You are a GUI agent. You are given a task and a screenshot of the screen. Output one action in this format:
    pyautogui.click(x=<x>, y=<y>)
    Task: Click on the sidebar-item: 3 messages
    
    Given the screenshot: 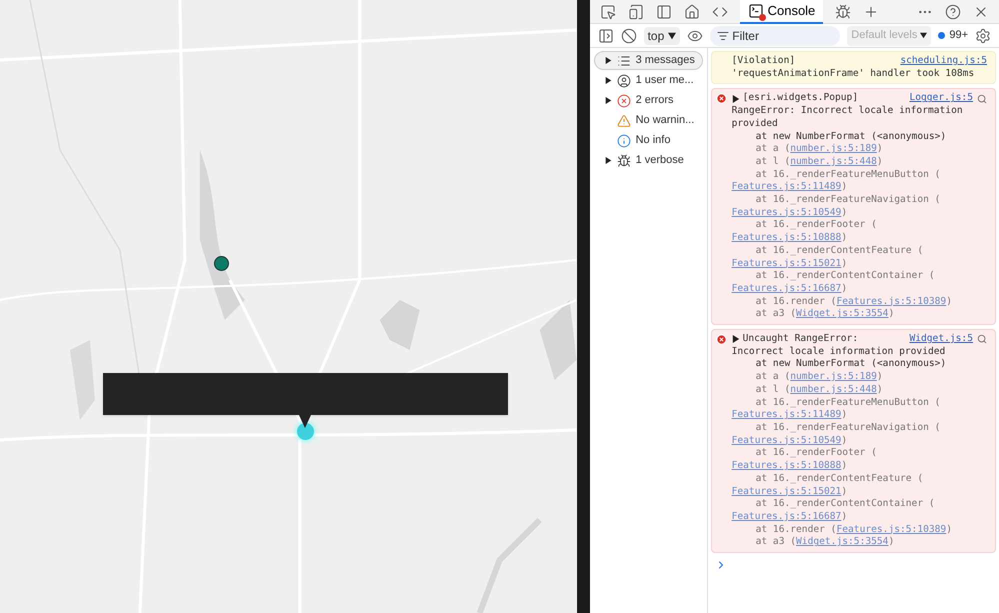 What is the action you would take?
    pyautogui.click(x=648, y=60)
    